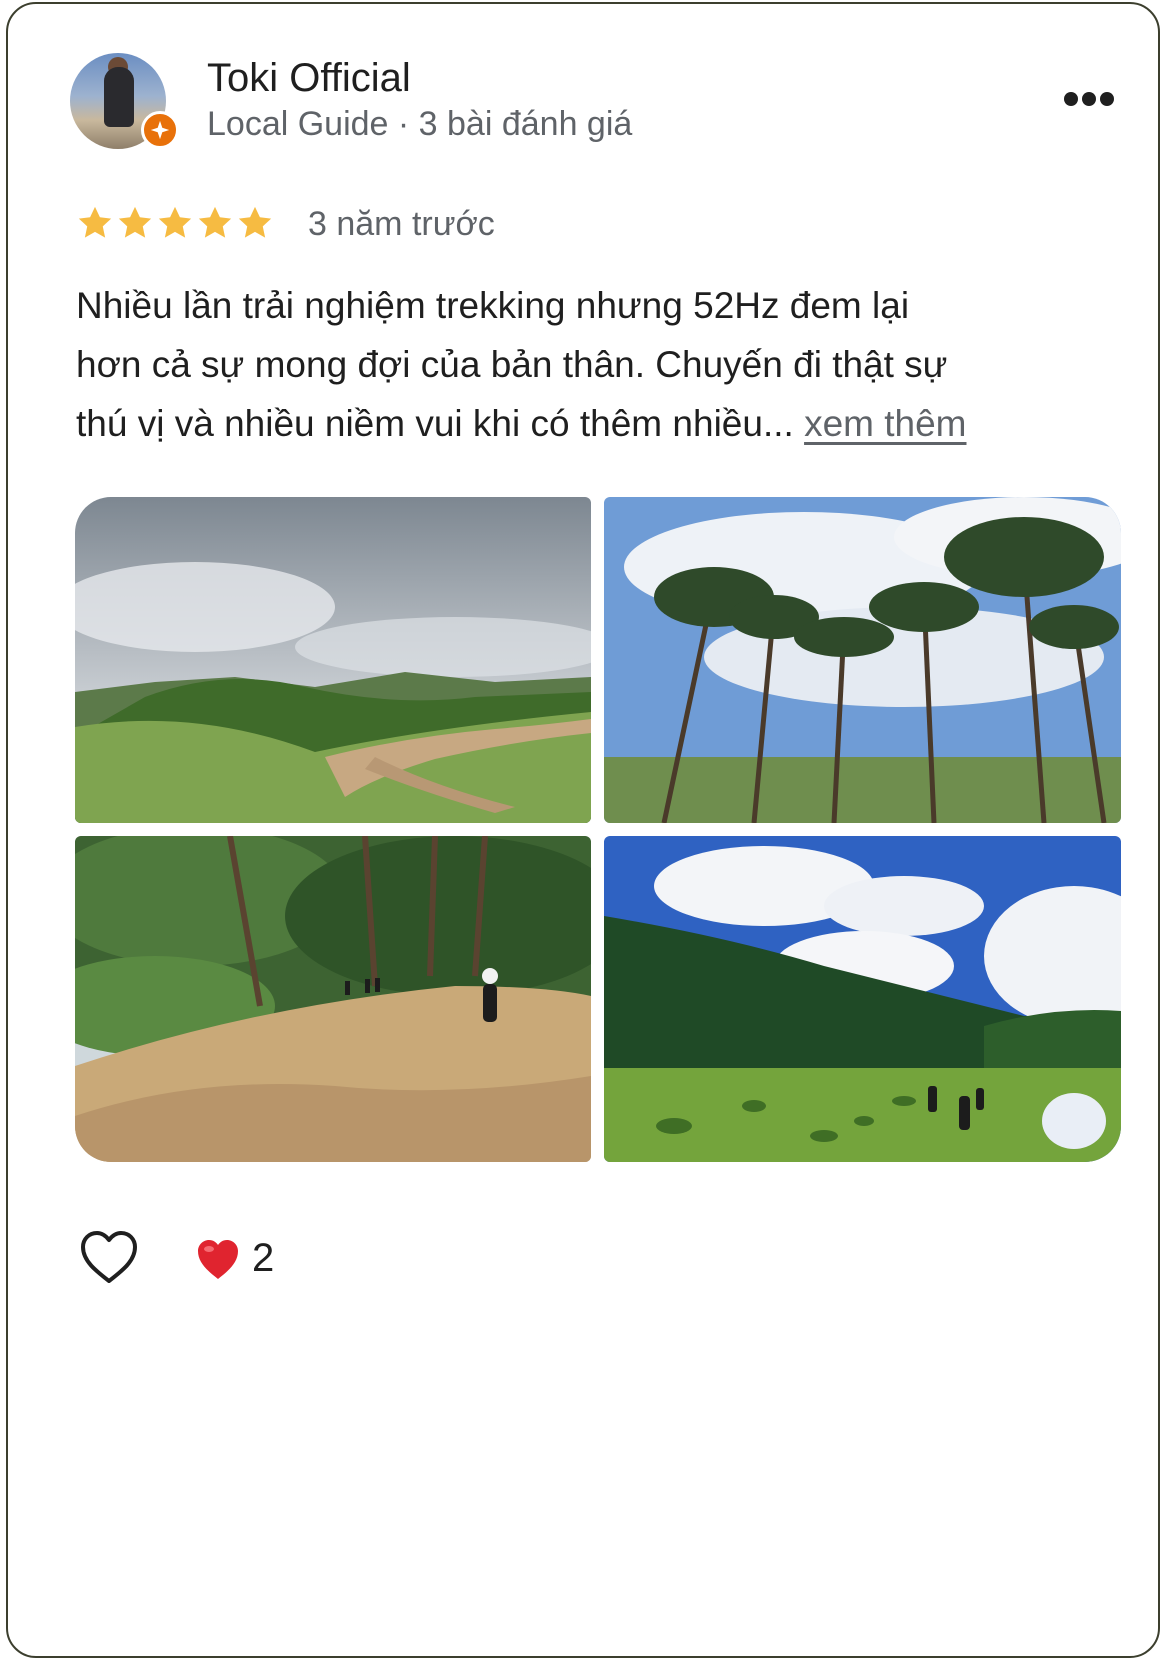 This screenshot has width=1170, height=1662. I want to click on more-options-icon, so click(1089, 101).